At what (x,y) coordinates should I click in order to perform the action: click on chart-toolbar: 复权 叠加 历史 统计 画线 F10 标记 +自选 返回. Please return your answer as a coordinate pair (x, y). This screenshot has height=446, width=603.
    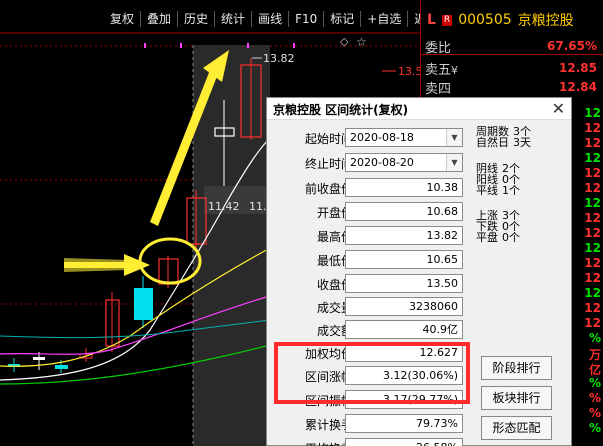
    Looking at the image, I should click on (274, 19).